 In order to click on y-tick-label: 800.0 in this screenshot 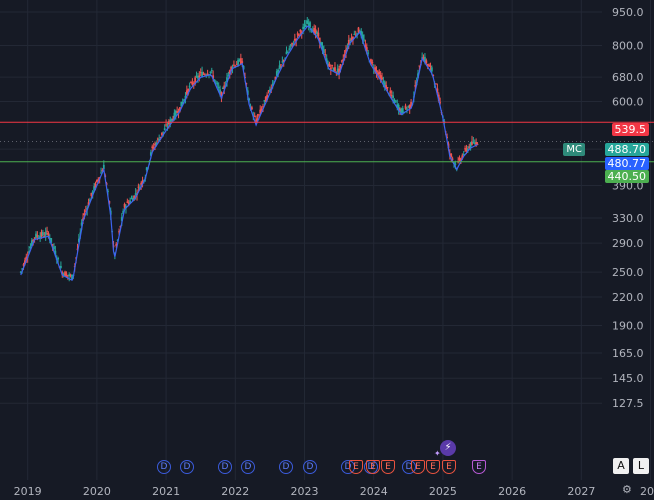, I will do `click(628, 46)`.